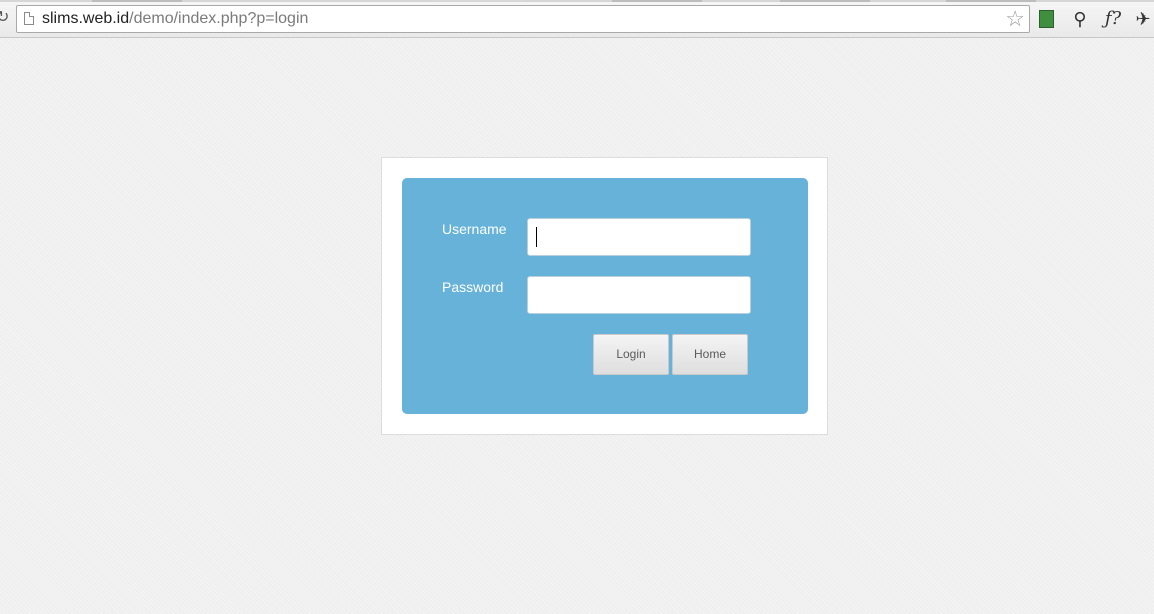 This screenshot has width=1154, height=614. I want to click on url-text: slims.web.id/demo/index.php?p=login, so click(175, 19).